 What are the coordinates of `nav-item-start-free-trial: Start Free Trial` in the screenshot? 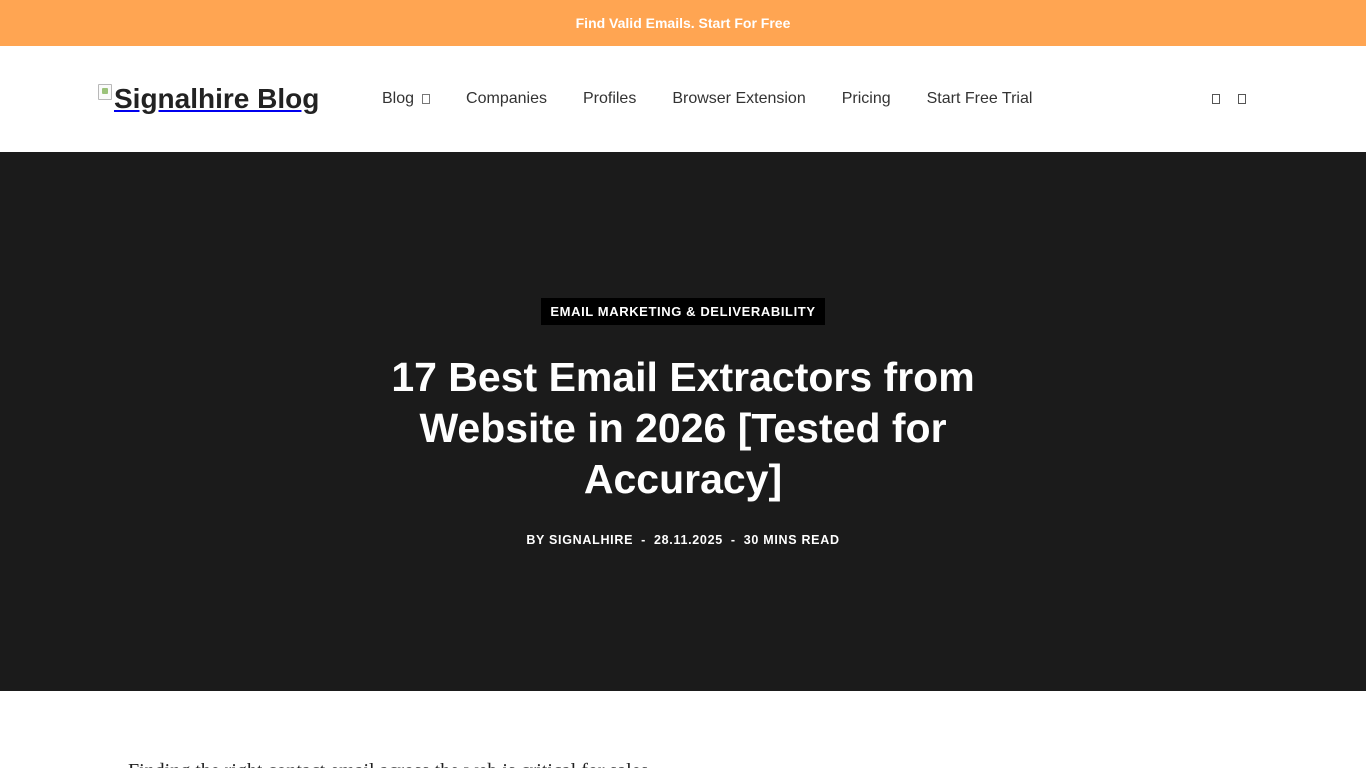 It's located at (980, 99).